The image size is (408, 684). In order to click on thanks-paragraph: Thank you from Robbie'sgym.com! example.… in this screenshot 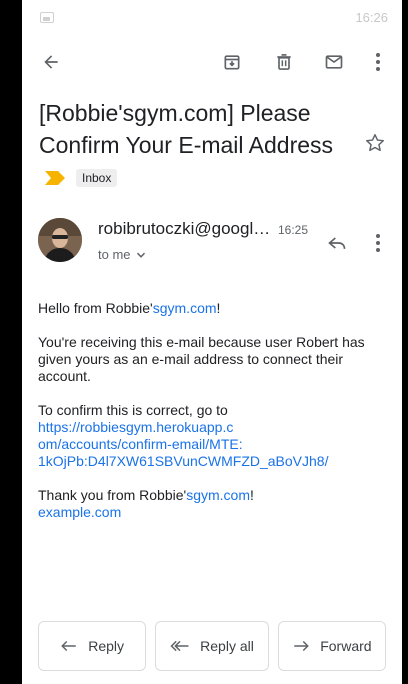, I will do `click(210, 504)`.